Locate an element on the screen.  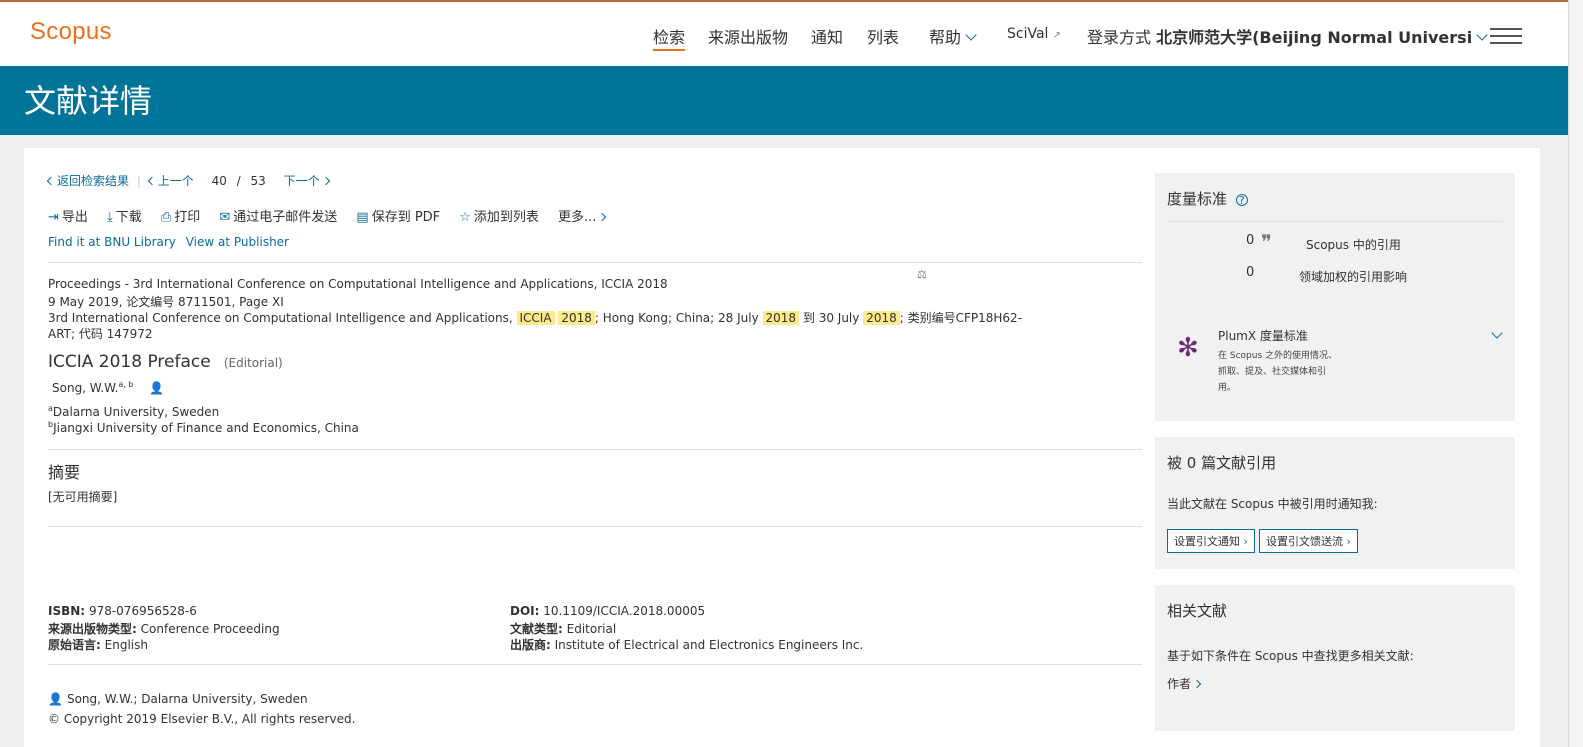
article-type: (Editorial) is located at coordinates (253, 363).